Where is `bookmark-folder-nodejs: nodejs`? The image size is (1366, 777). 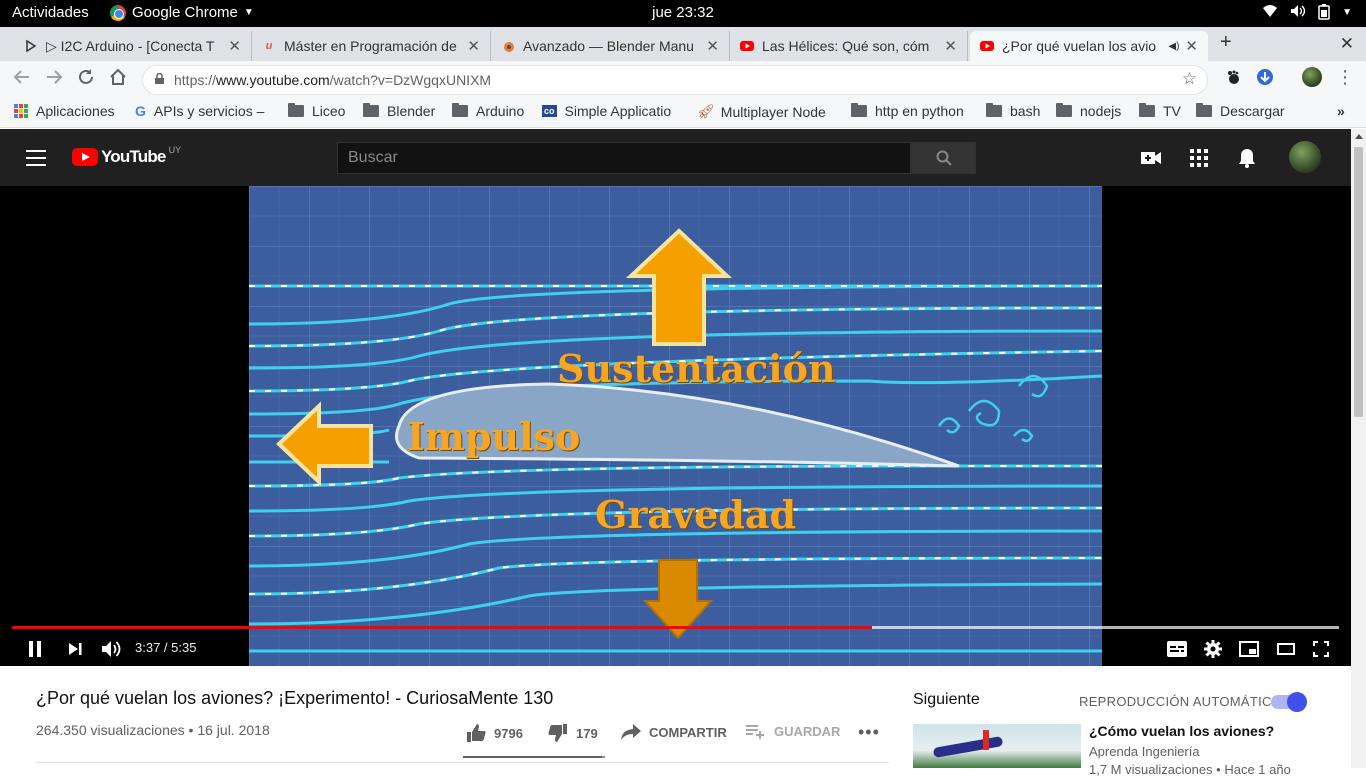
bookmark-folder-nodejs: nodejs is located at coordinates (1088, 111).